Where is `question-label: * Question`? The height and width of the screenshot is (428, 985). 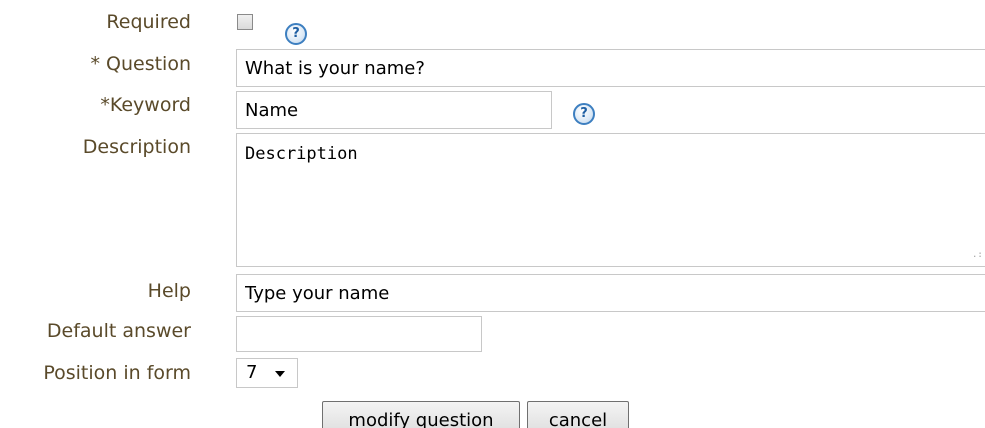
question-label: * Question is located at coordinates (140, 64).